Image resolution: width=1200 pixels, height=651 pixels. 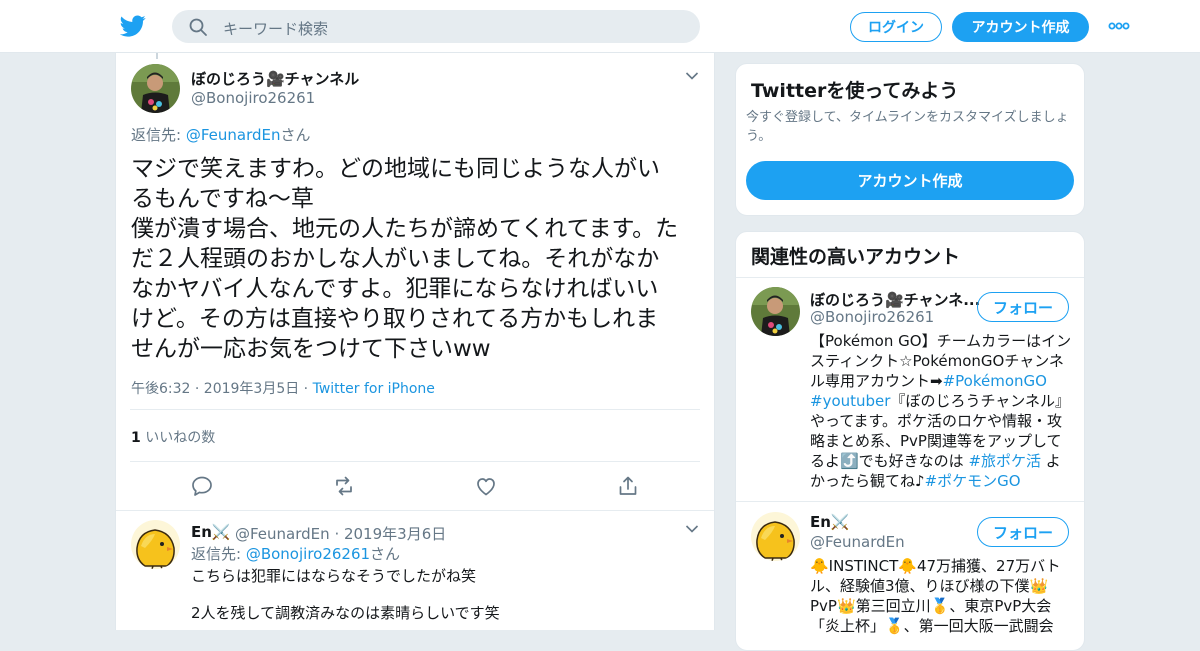 I want to click on account-handle: @FeunardEn, so click(x=857, y=542).